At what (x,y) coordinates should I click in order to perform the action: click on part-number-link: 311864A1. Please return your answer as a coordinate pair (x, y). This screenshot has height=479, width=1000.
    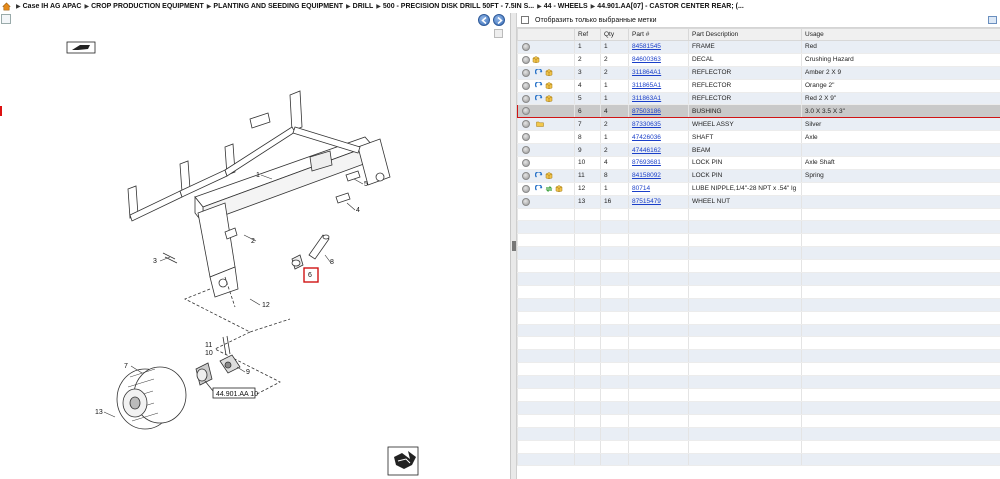
    Looking at the image, I should click on (646, 72).